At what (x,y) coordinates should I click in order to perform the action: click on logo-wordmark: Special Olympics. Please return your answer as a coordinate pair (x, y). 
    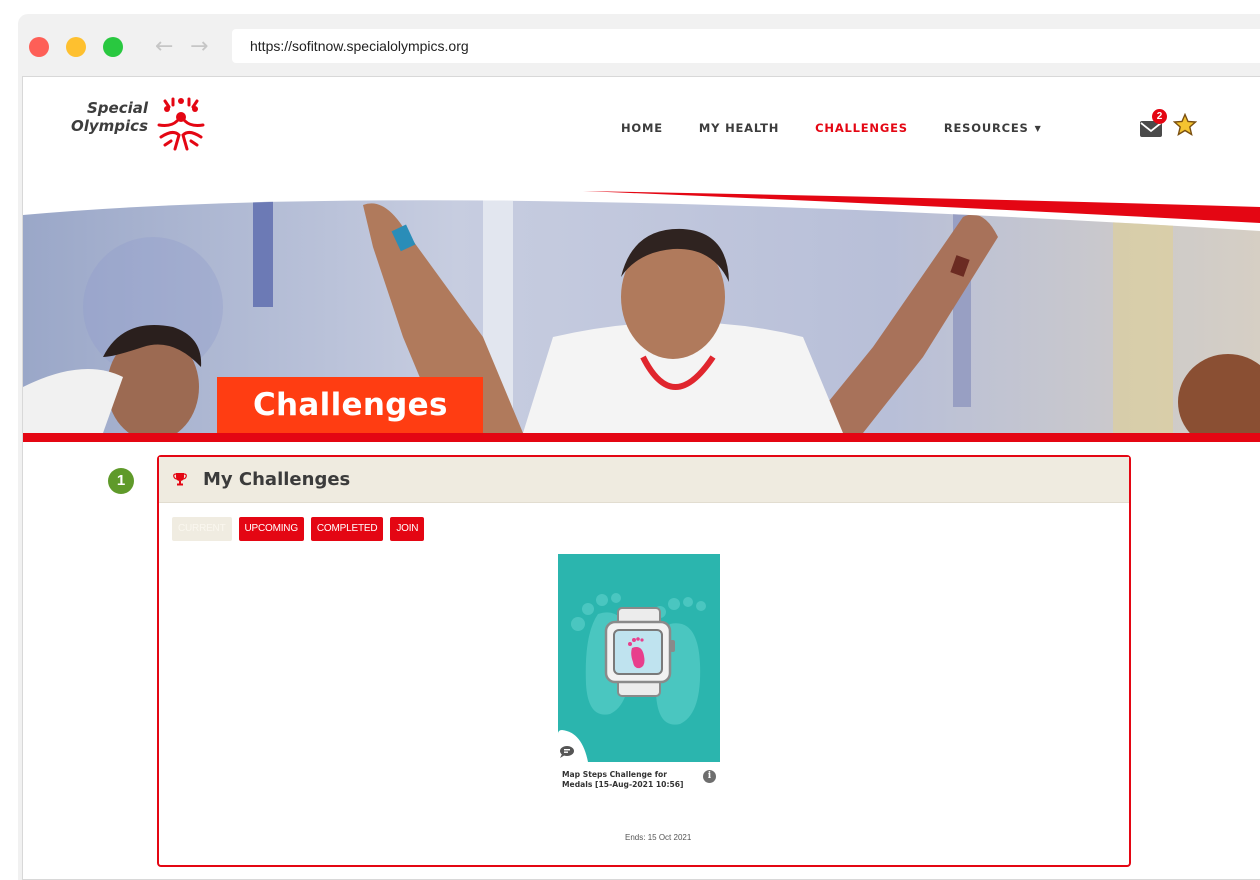
    Looking at the image, I should click on (95, 117).